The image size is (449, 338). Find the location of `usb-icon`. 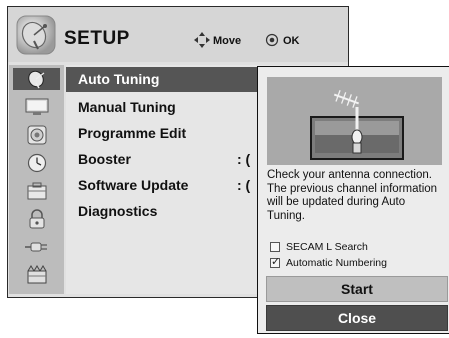

usb-icon is located at coordinates (36, 274).